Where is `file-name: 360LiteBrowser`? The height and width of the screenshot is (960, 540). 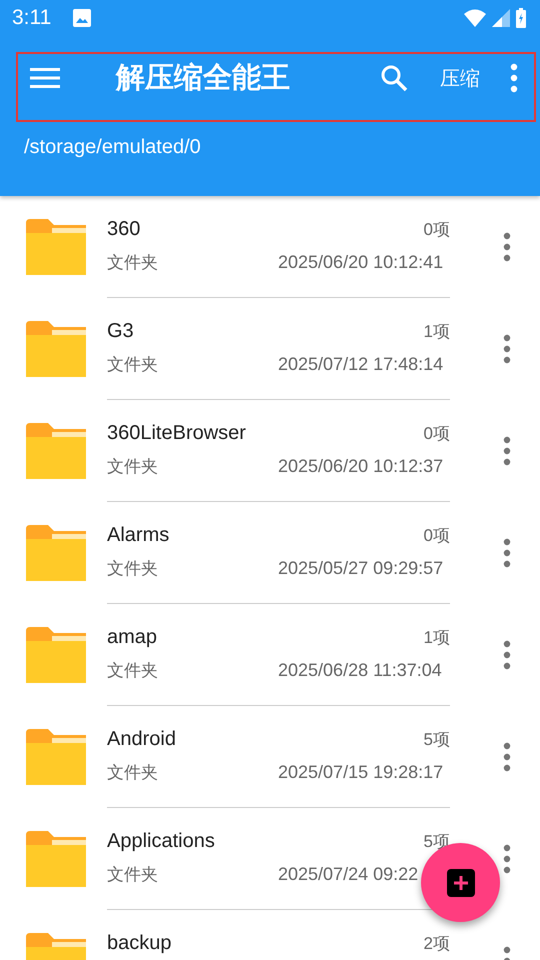
file-name: 360LiteBrowser is located at coordinates (176, 433).